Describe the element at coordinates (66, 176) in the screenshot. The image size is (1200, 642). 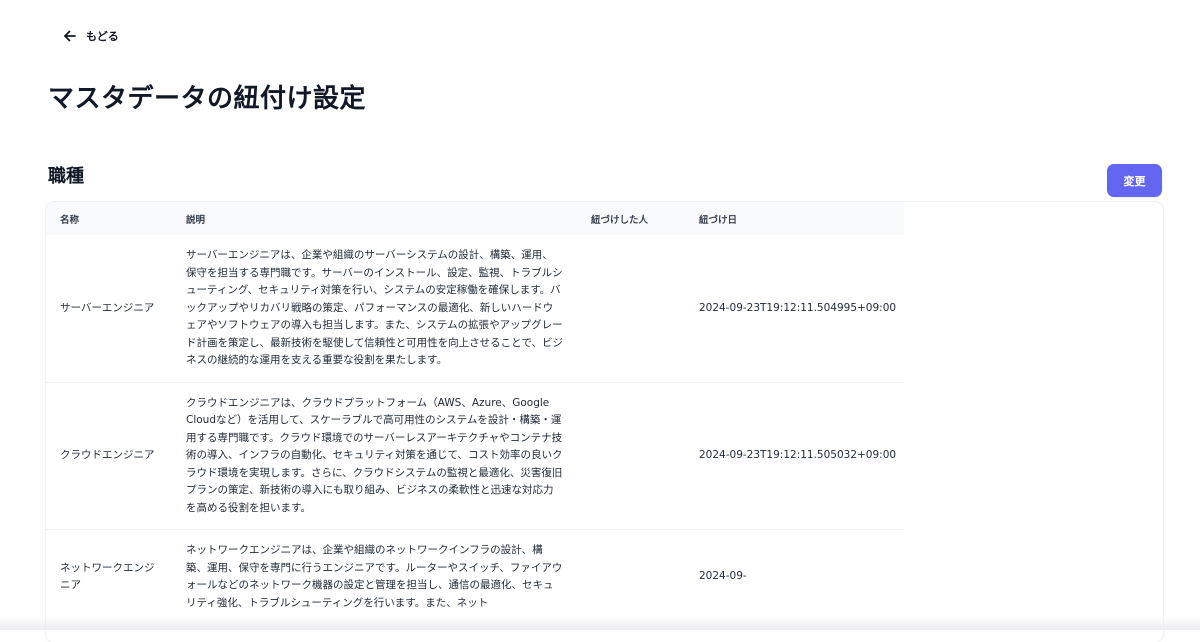
I see `section-title: 職種` at that location.